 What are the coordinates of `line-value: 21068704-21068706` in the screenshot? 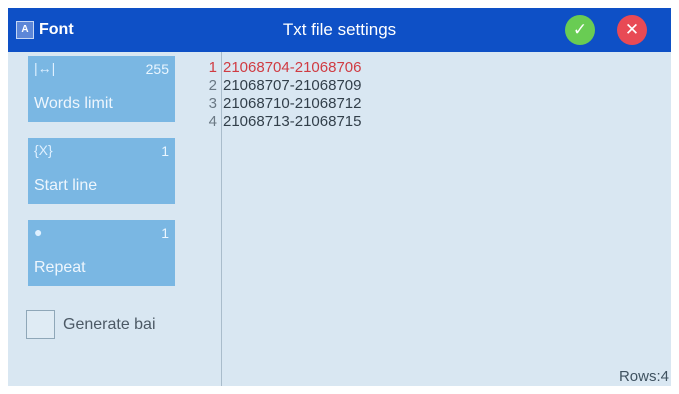 It's located at (292, 67).